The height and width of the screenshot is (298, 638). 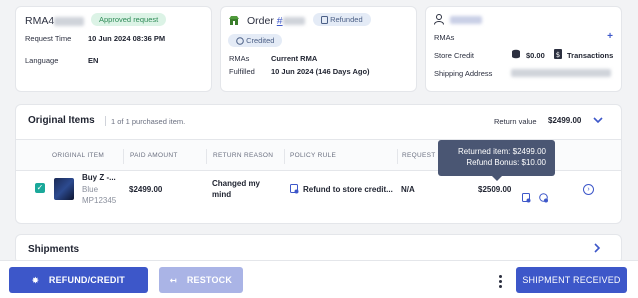 I want to click on product-thumbnail, so click(x=64, y=189).